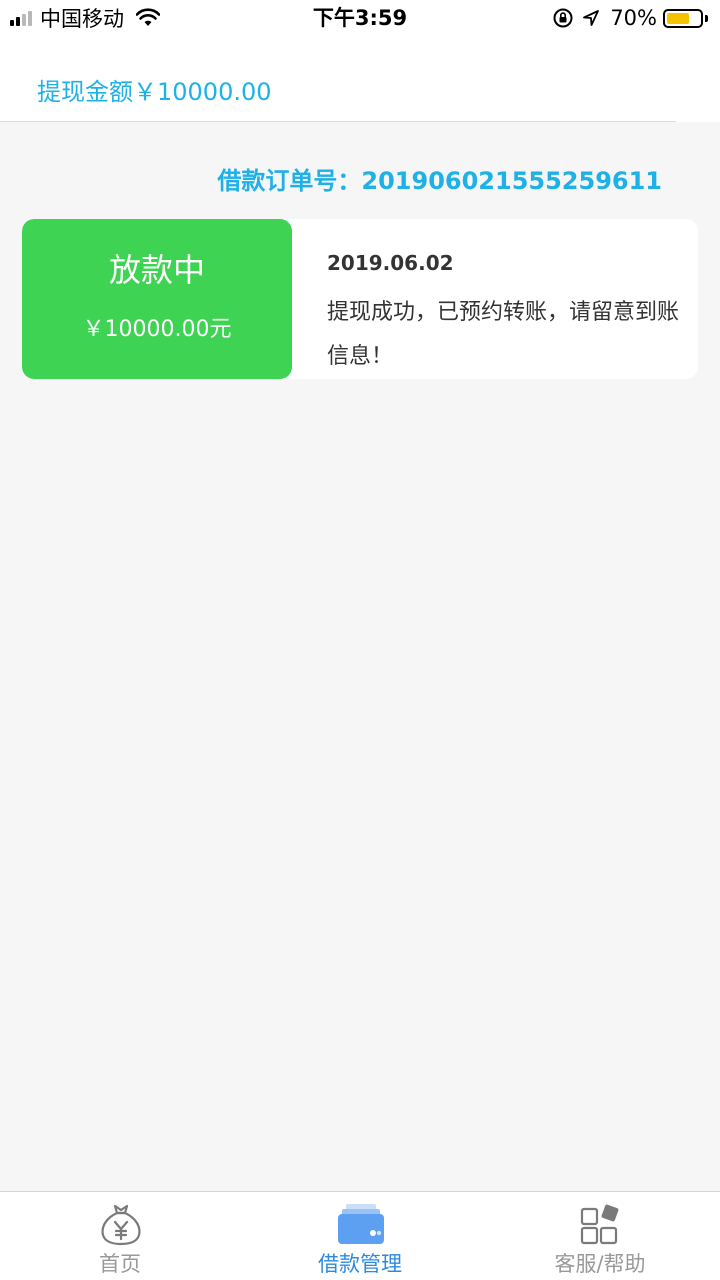 The image size is (720, 1280). I want to click on tab-home-label: 首页, so click(120, 1264).